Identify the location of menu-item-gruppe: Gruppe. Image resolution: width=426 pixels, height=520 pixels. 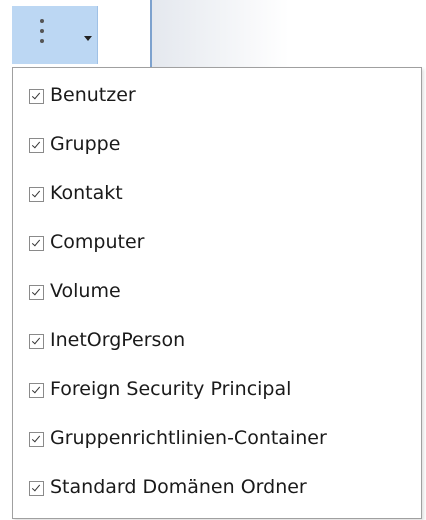
(217, 143).